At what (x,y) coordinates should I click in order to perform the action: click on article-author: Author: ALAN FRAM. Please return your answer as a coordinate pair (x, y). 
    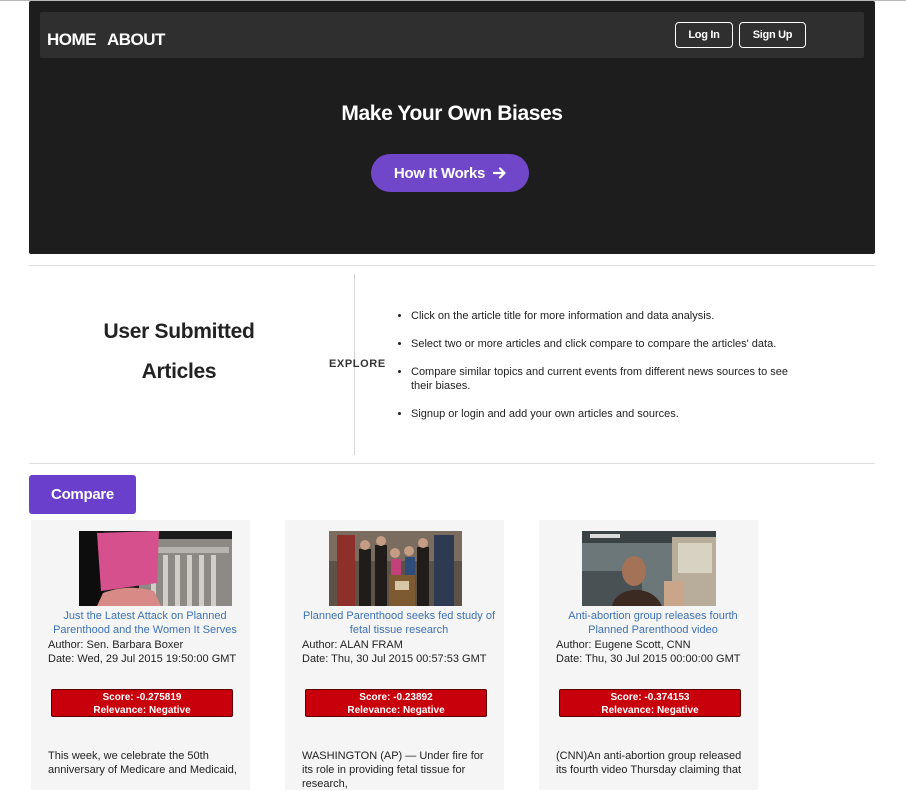
    Looking at the image, I should click on (352, 645).